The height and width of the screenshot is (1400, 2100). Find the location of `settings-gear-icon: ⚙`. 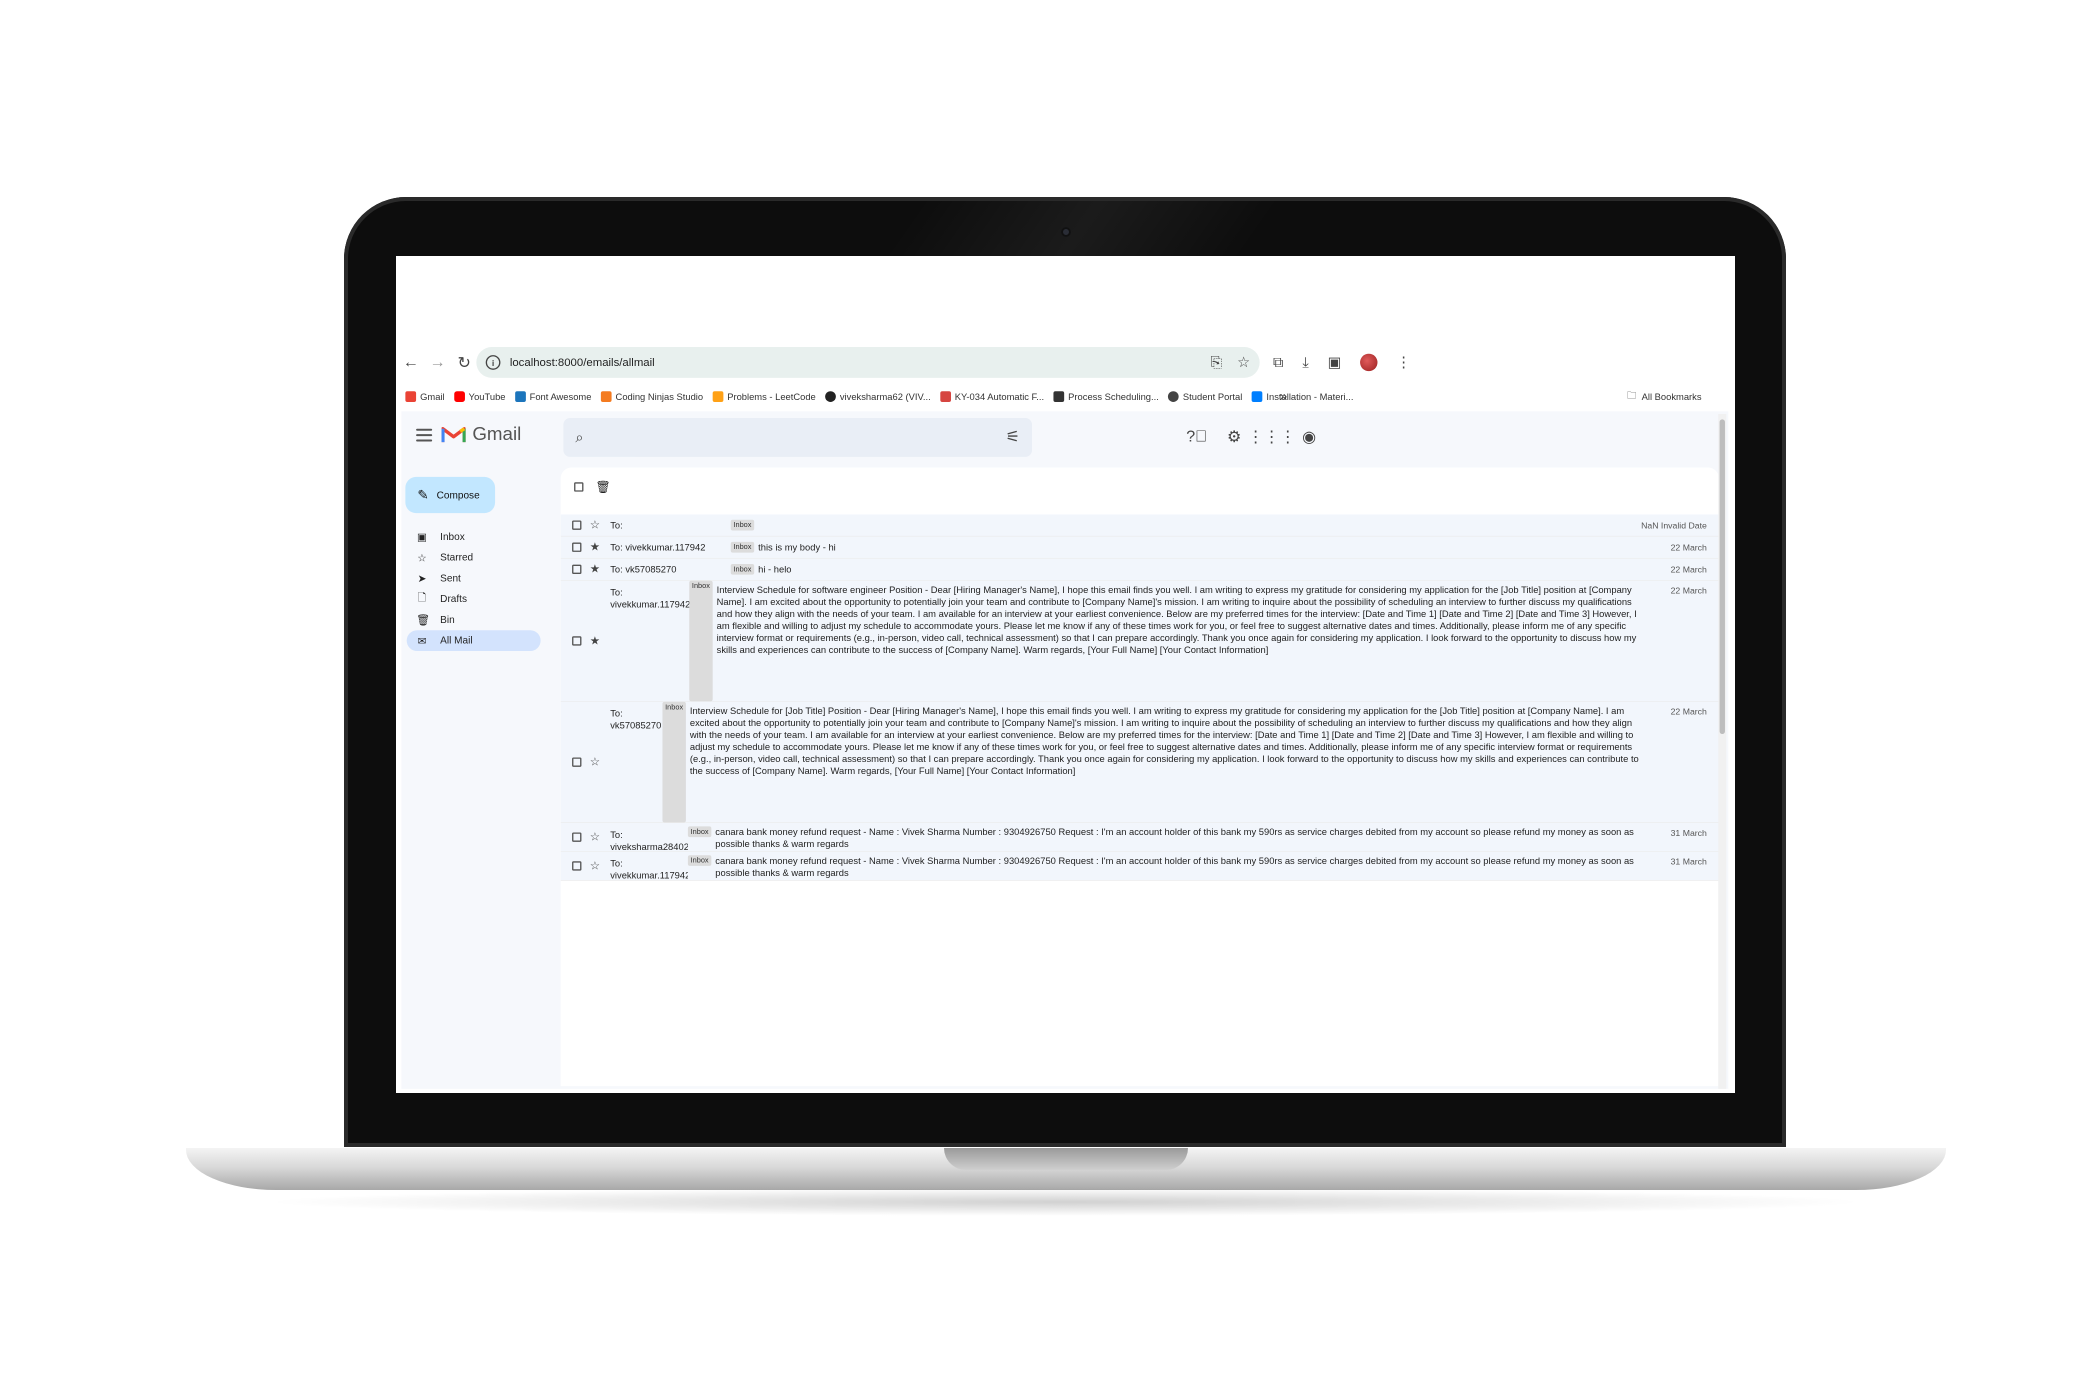

settings-gear-icon: ⚙ is located at coordinates (1234, 437).